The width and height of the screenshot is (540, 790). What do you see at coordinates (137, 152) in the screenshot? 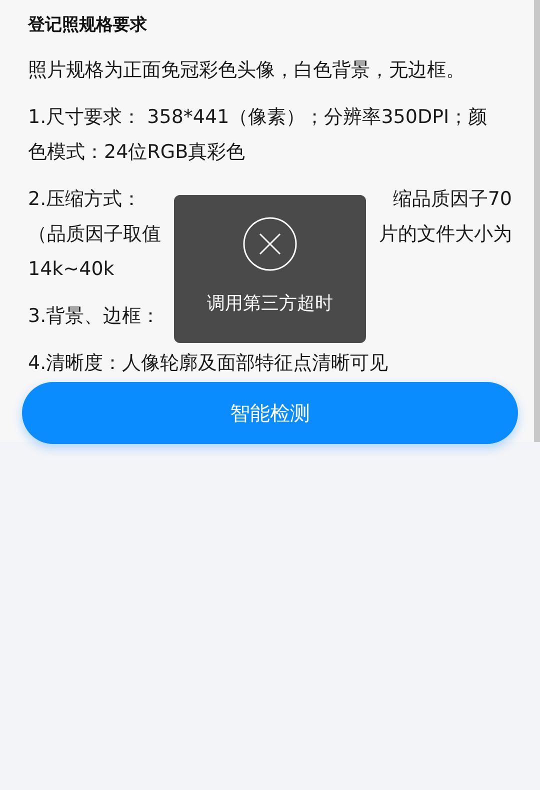
I see `requirement-text: 色模式：24位RGB真彩色` at bounding box center [137, 152].